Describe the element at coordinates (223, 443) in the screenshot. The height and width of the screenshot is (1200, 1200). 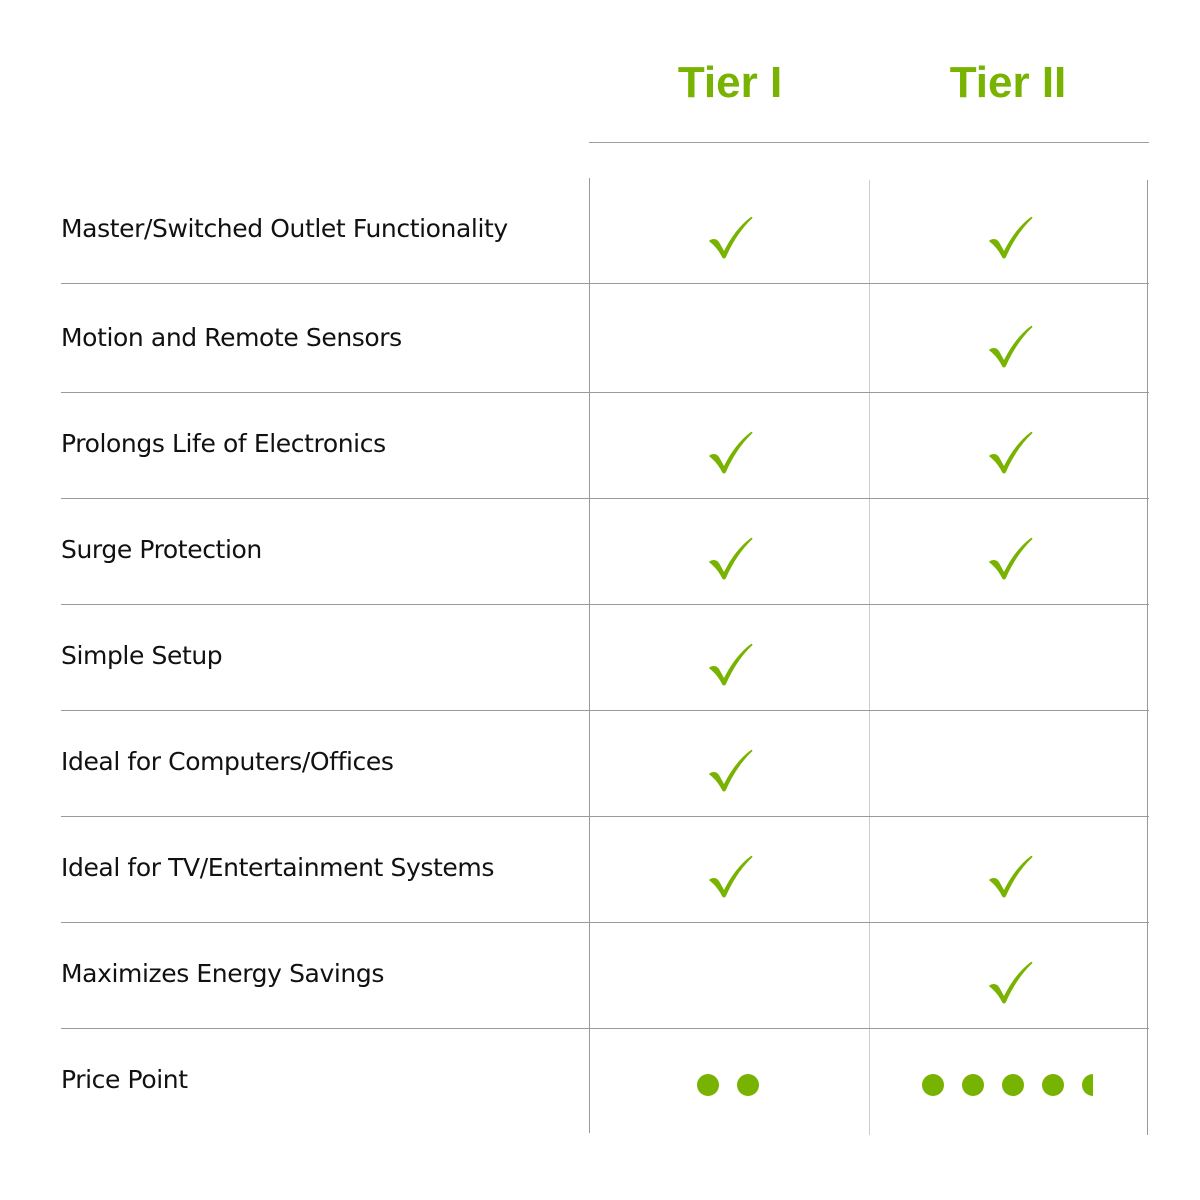
I see `feature-label: Prolongs Life of Electronics` at that location.